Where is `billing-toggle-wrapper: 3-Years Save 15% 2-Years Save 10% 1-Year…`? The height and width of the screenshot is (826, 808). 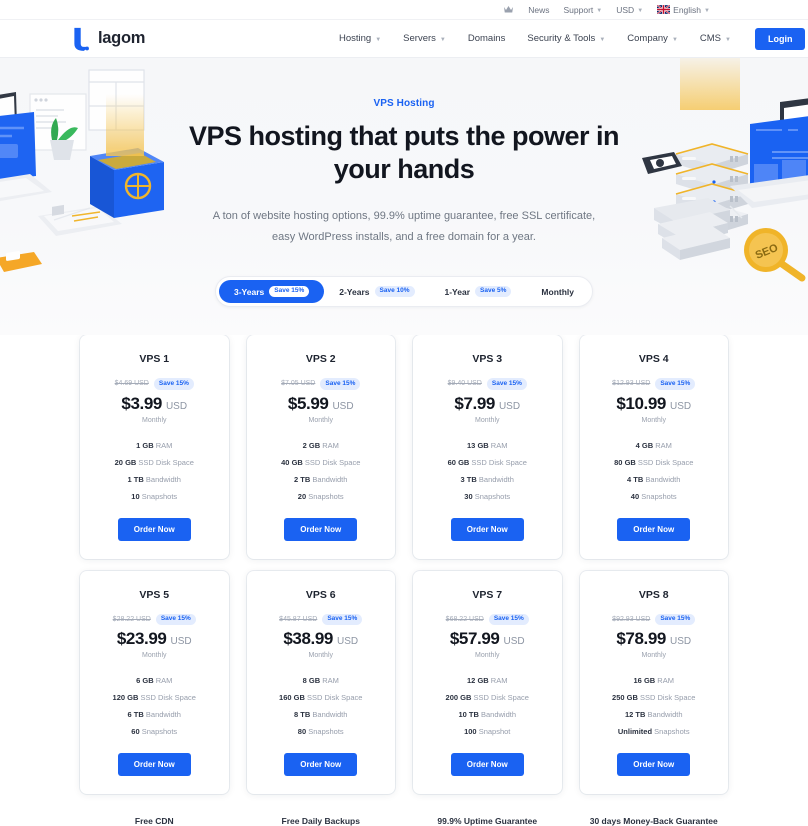
billing-toggle-wrapper: 3-Years Save 15% 2-Years Save 10% 1-Year… is located at coordinates (404, 291).